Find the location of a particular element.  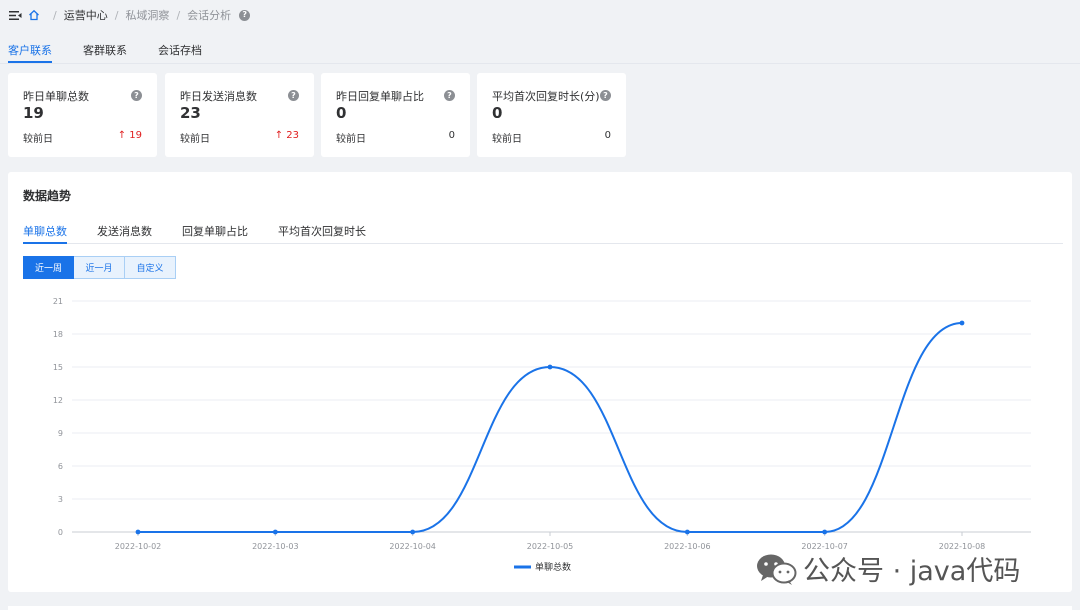

y-tick-label: 21 is located at coordinates (58, 301).